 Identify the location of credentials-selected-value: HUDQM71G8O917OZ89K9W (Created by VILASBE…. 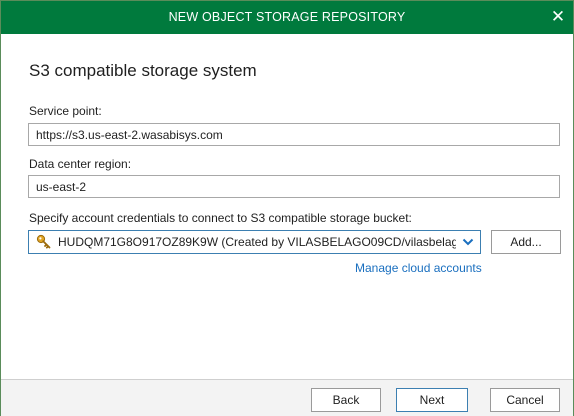
(257, 242).